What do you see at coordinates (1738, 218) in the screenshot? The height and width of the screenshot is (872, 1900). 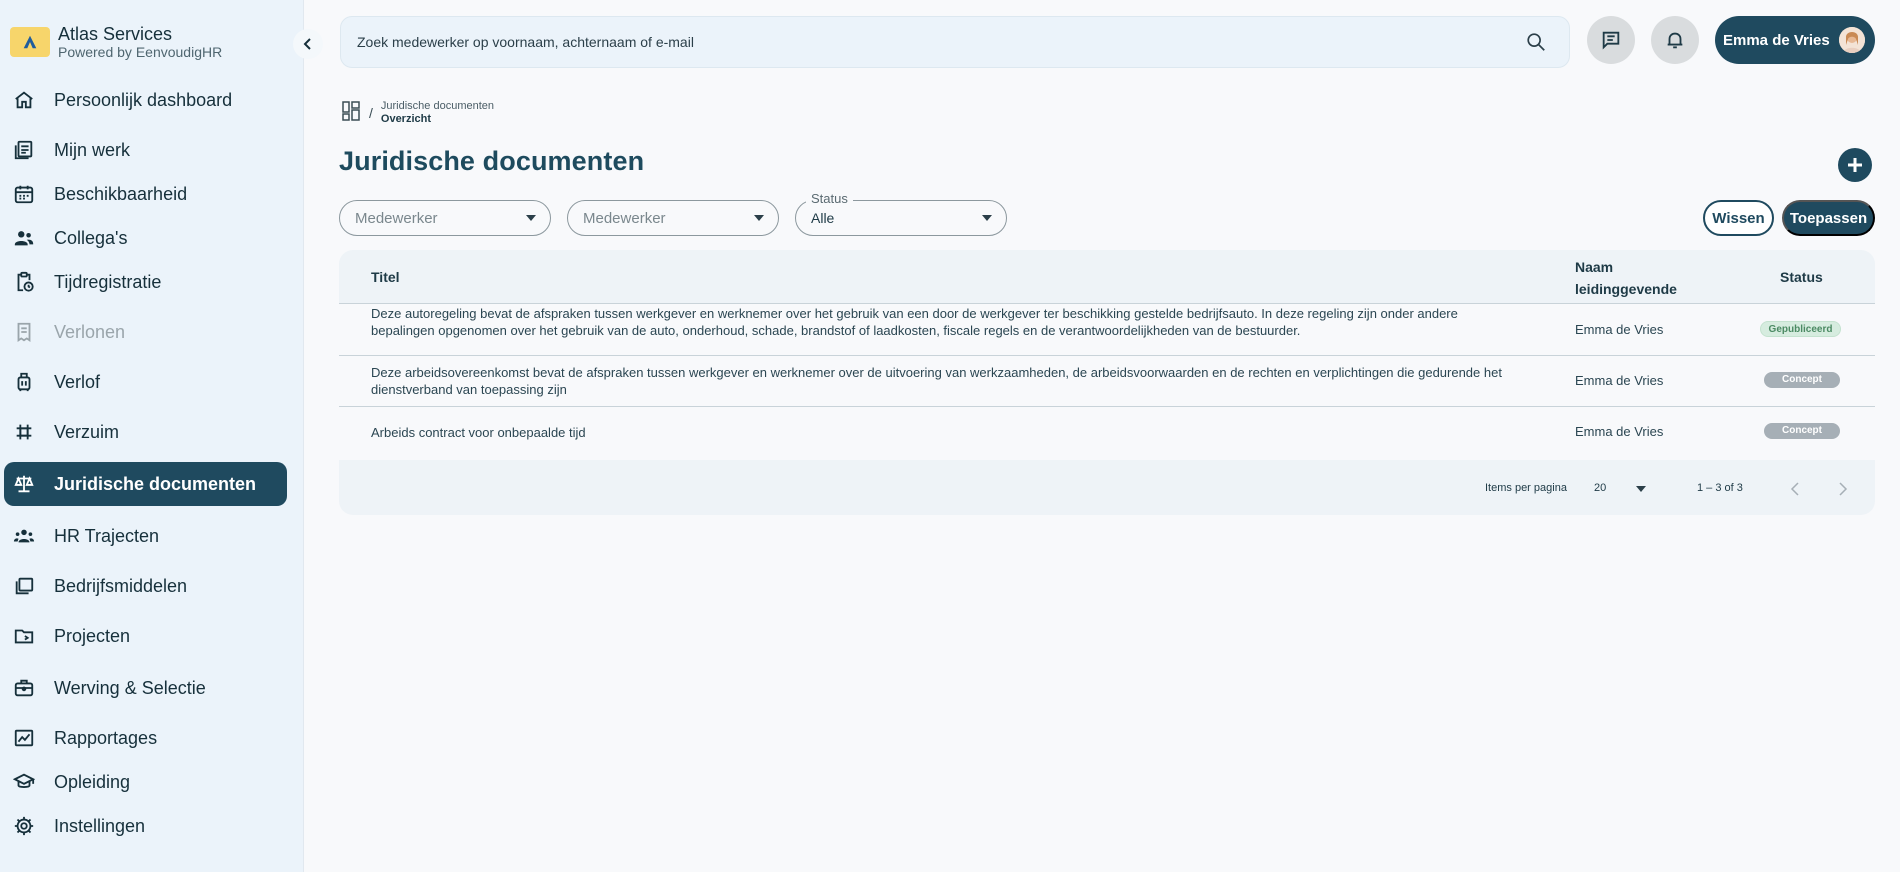 I see `clear-filters-button: Wissen` at bounding box center [1738, 218].